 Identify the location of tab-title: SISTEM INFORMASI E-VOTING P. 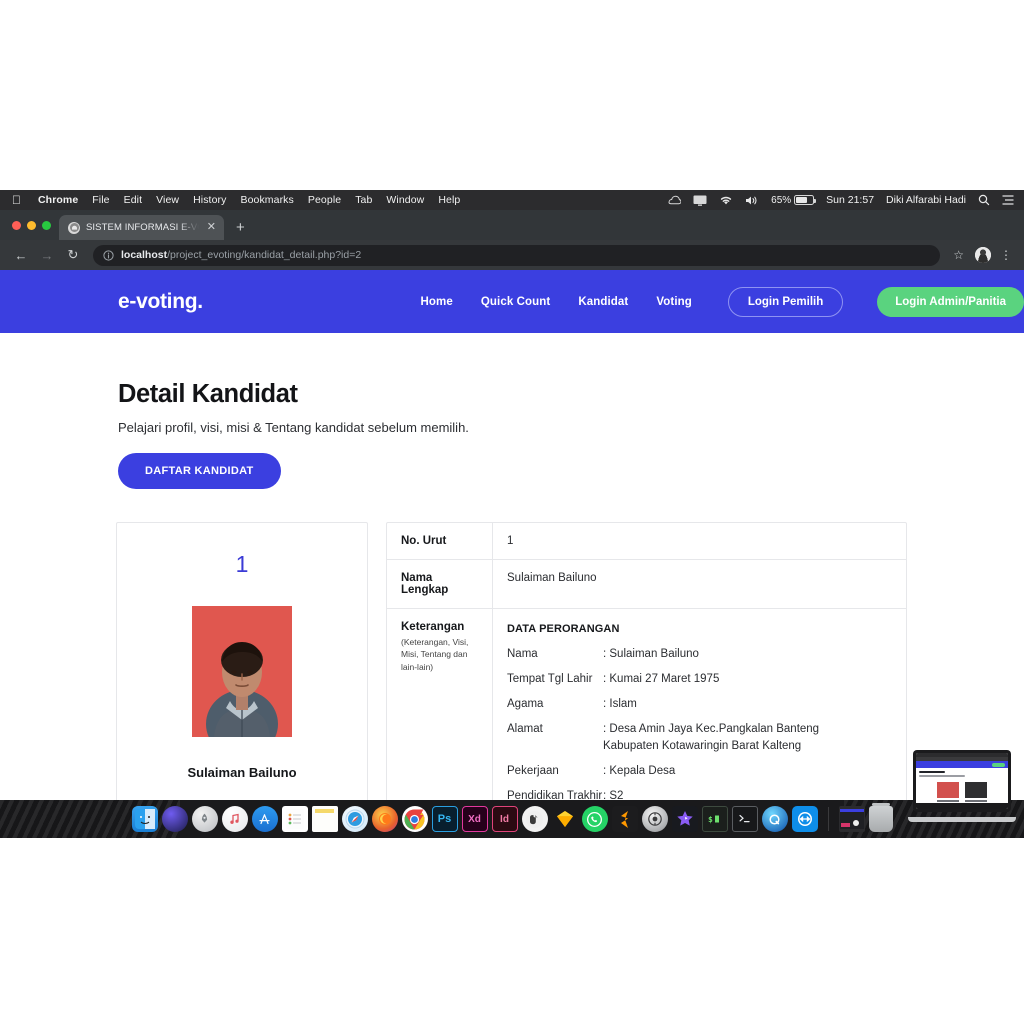
(142, 227).